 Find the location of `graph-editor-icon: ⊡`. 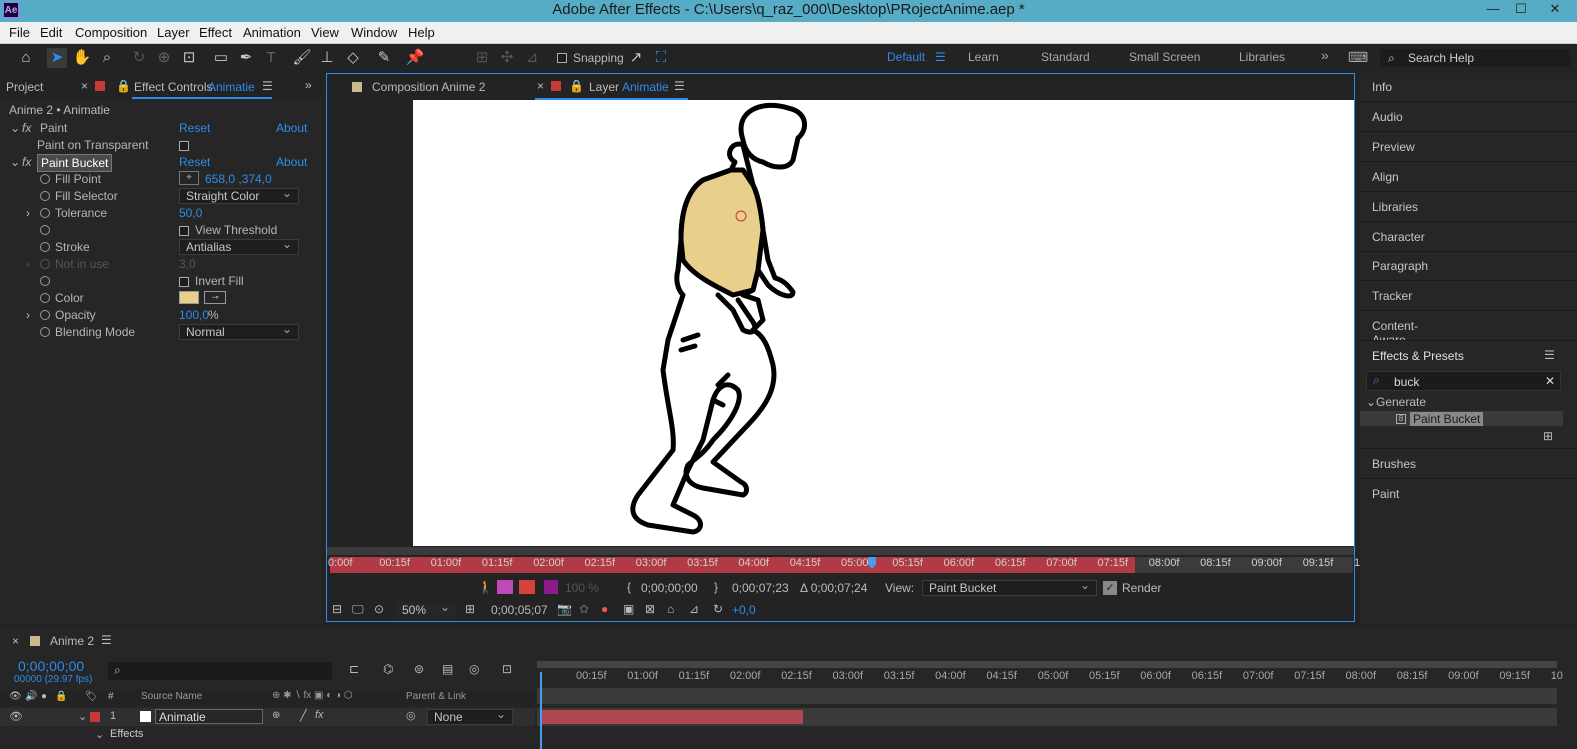

graph-editor-icon: ⊡ is located at coordinates (507, 669).